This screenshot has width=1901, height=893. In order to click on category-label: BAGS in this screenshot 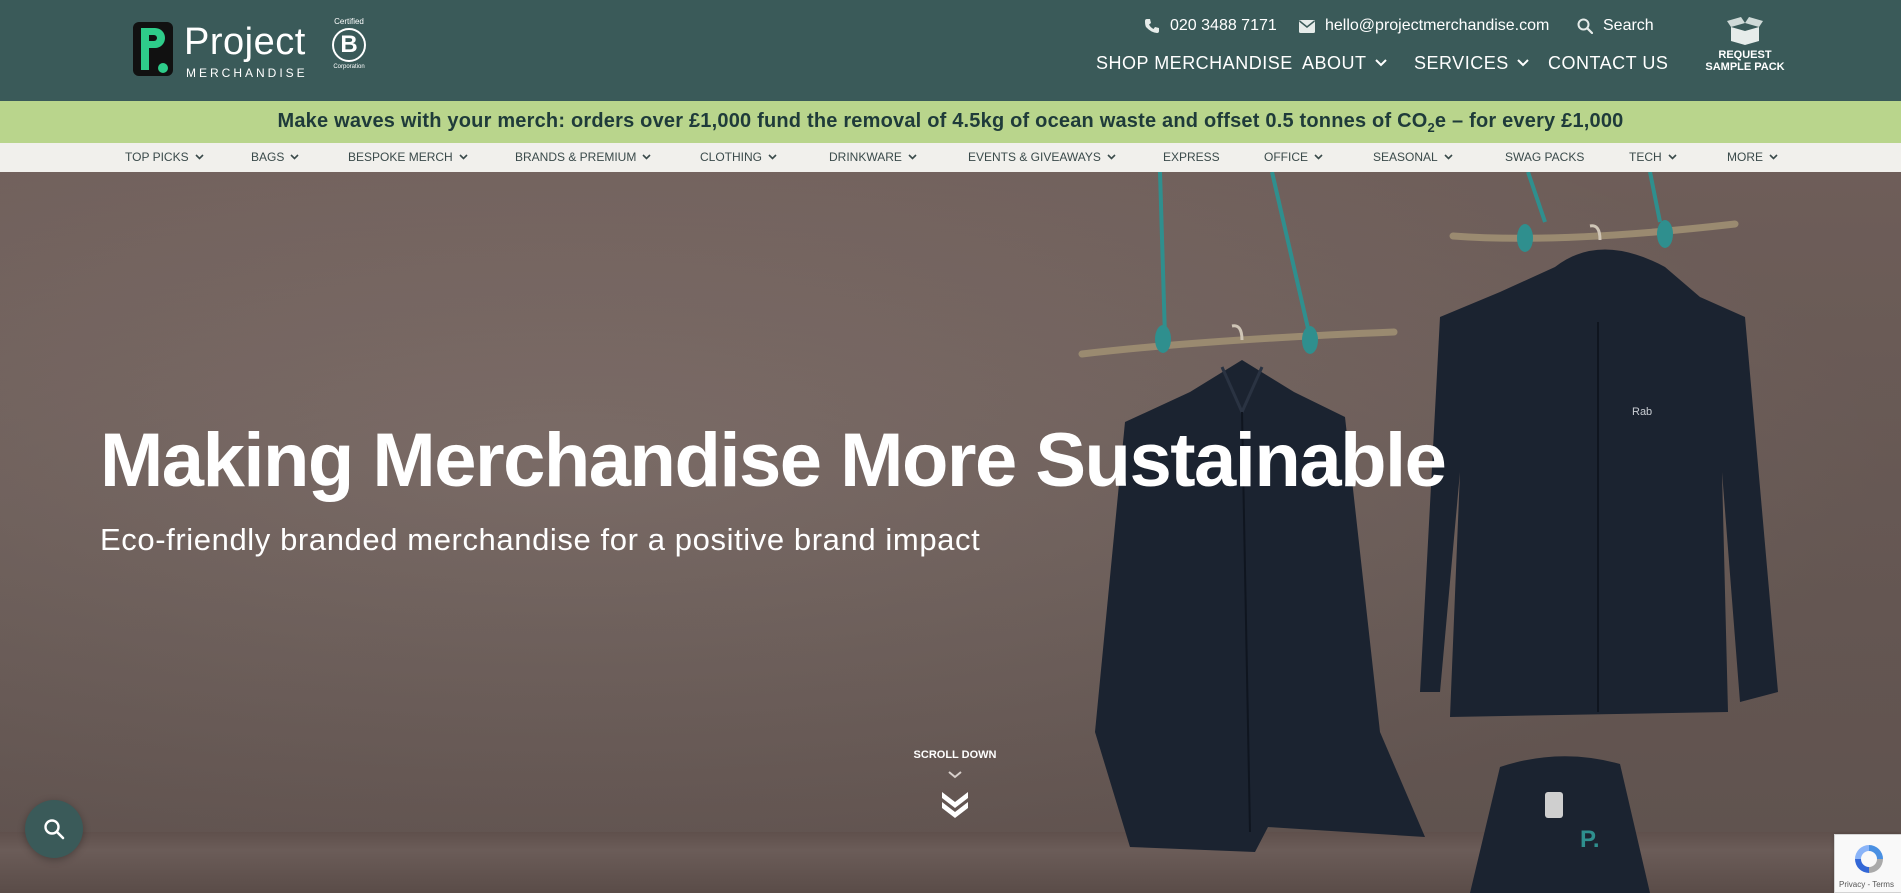, I will do `click(268, 157)`.